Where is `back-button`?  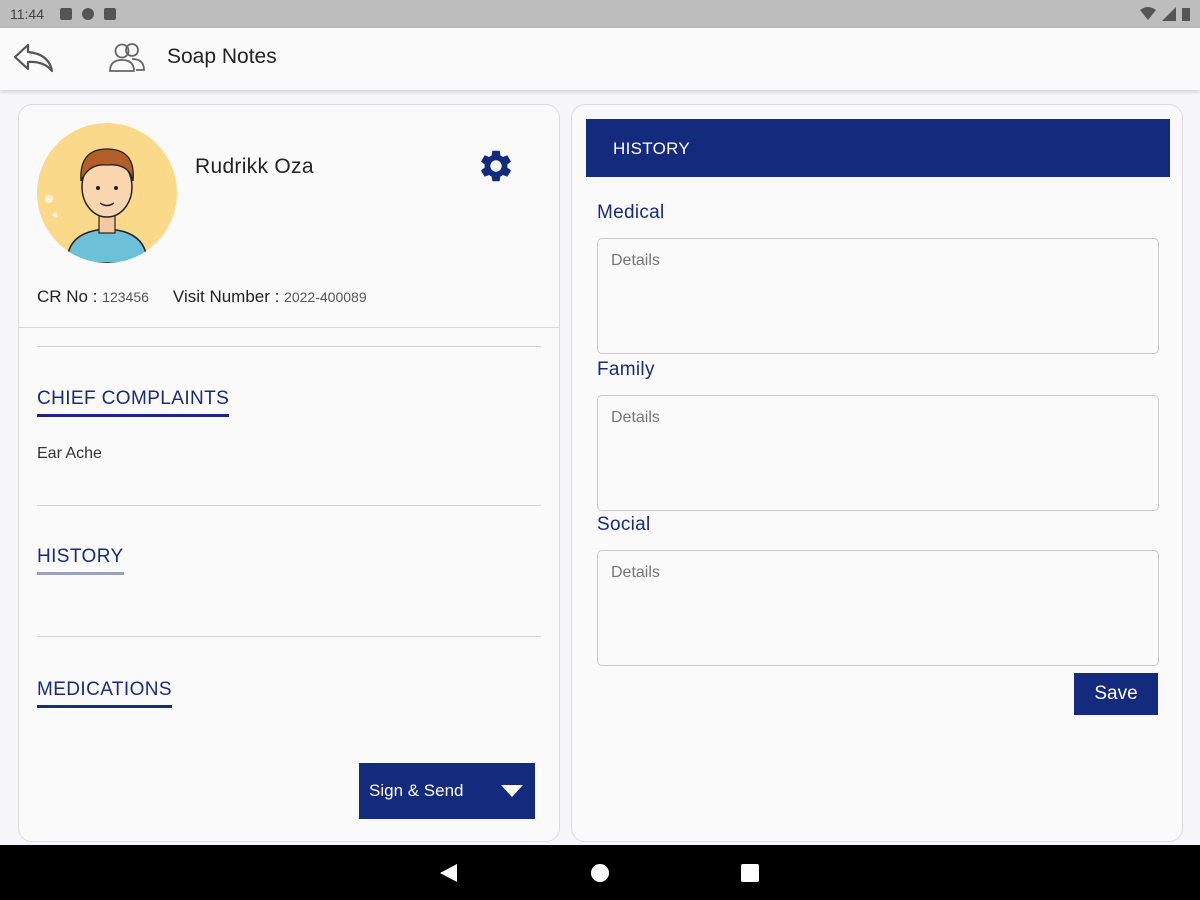 back-button is located at coordinates (34, 58).